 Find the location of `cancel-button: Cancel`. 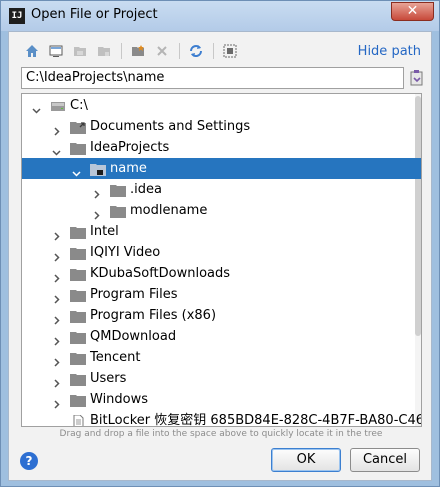

cancel-button: Cancel is located at coordinates (385, 460).